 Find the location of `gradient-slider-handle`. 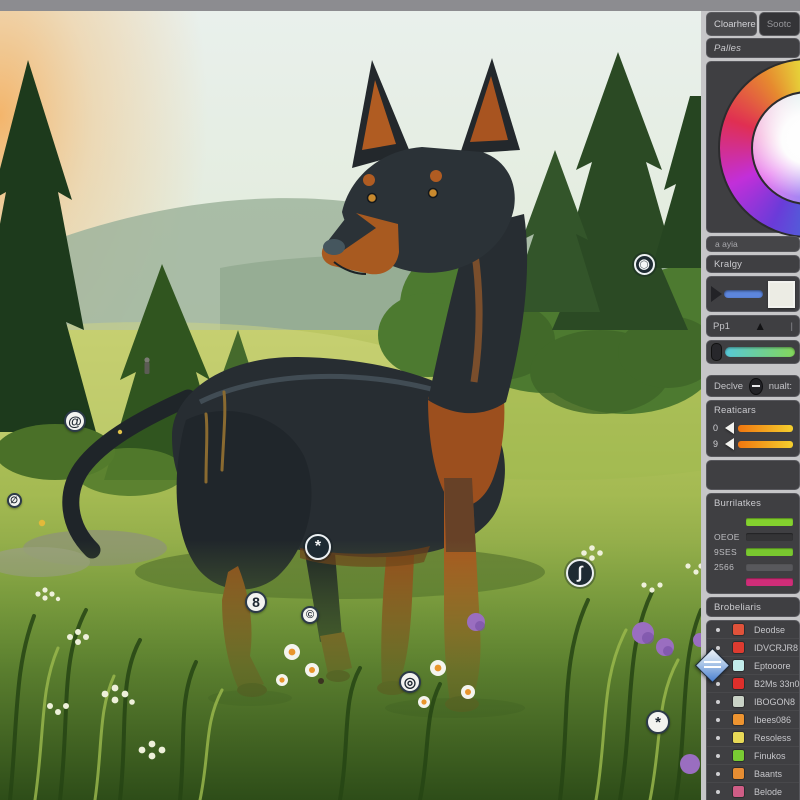

gradient-slider-handle is located at coordinates (716, 352).